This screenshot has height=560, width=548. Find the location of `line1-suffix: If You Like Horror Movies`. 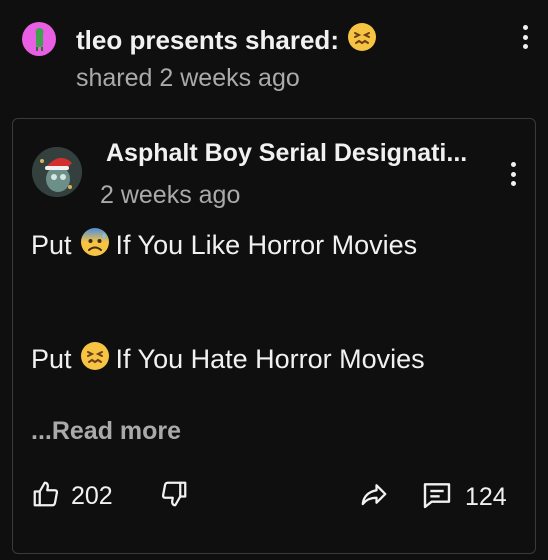

line1-suffix: If You Like Horror Movies is located at coordinates (266, 245).